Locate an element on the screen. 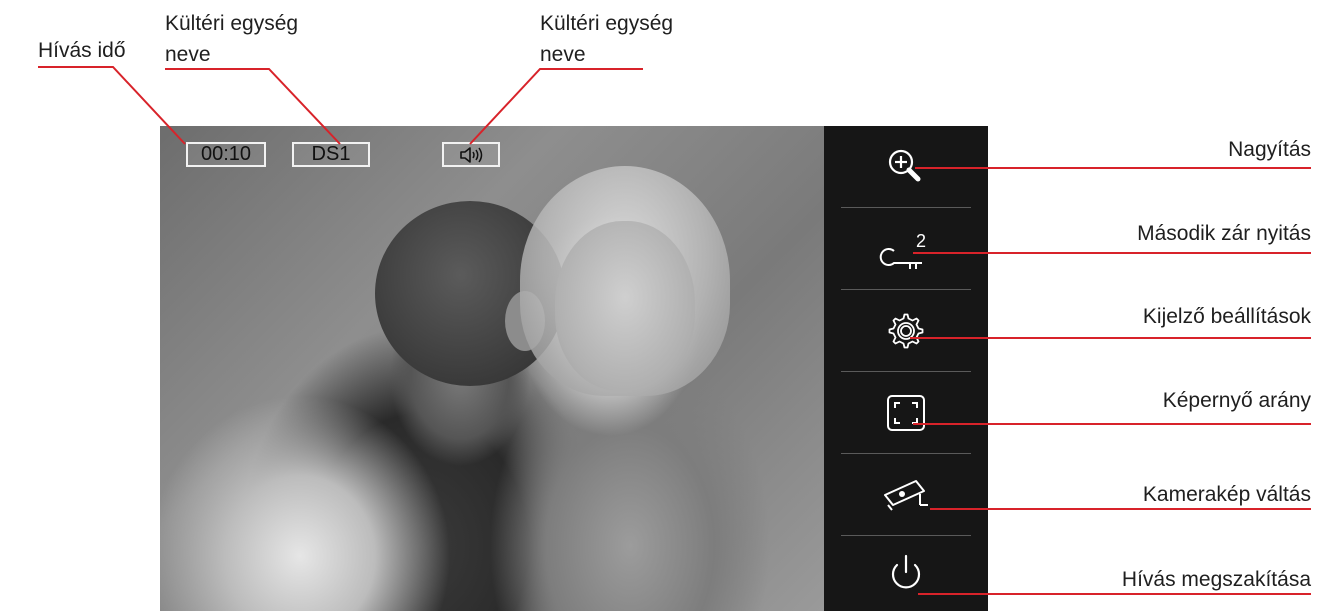 The image size is (1326, 611). call-timer: 00:10 is located at coordinates (226, 154).